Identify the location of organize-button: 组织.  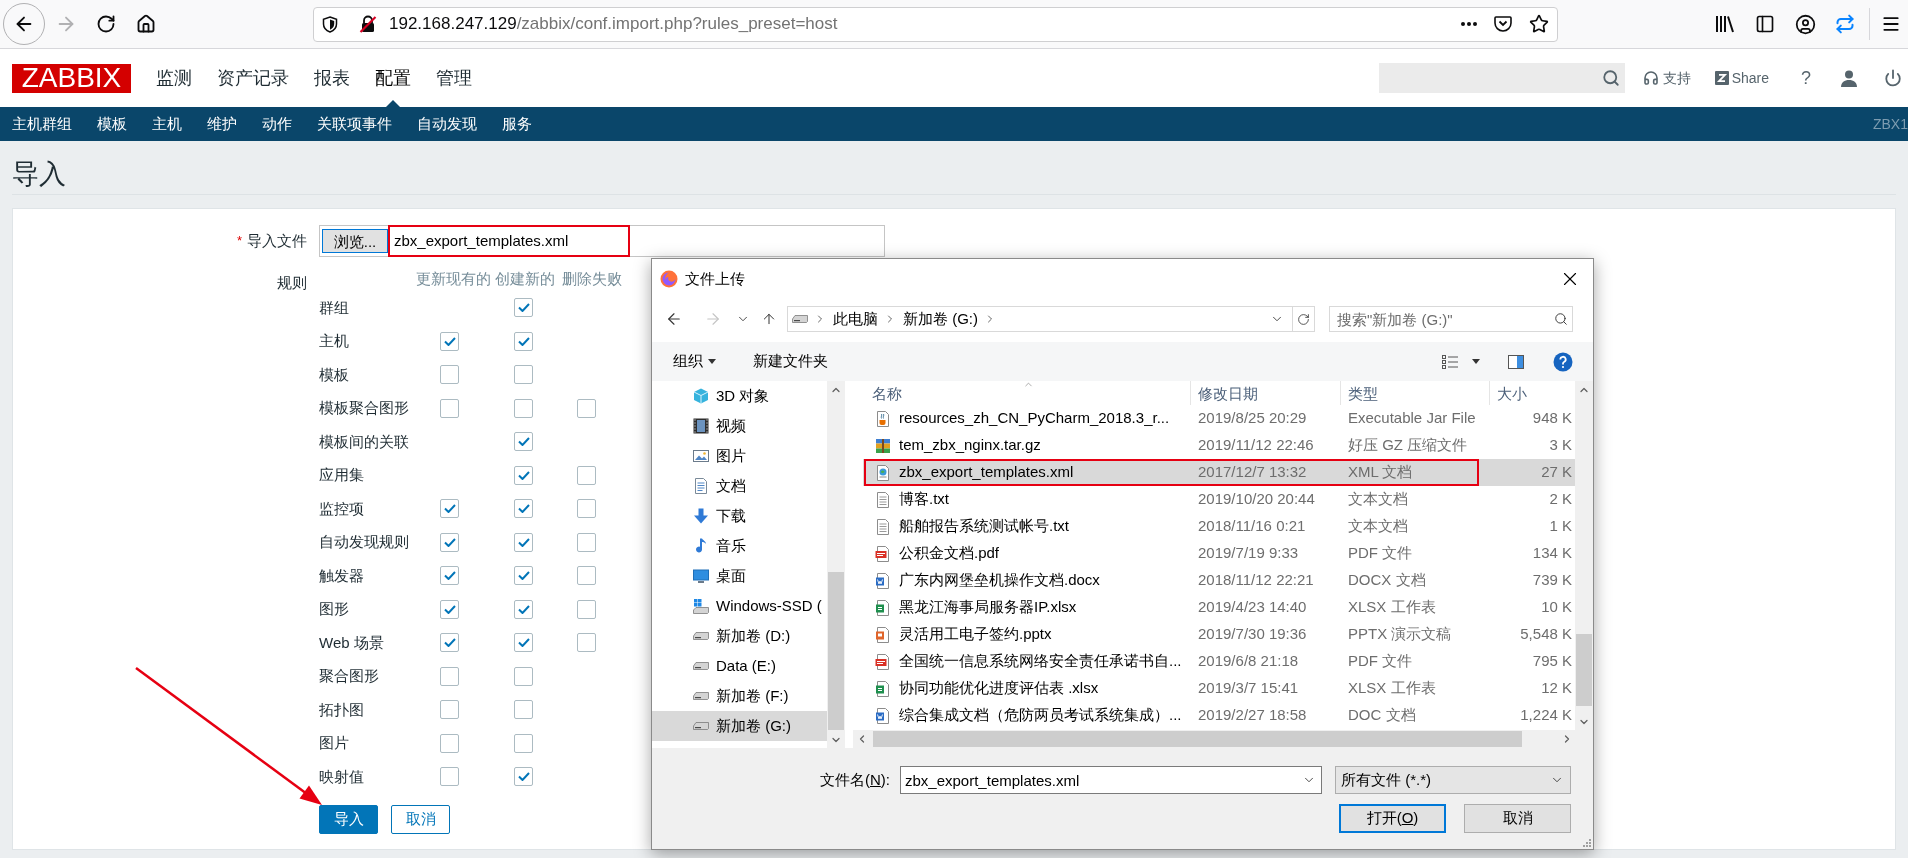
(694, 361).